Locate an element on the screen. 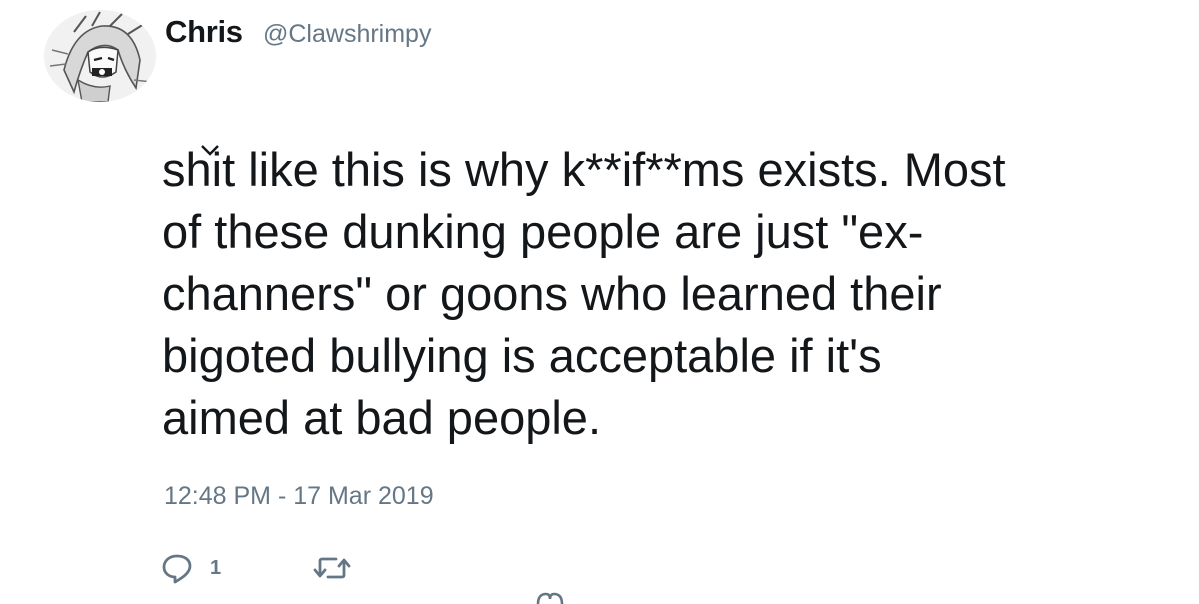 The width and height of the screenshot is (1199, 604). reply-button: 1 is located at coordinates (190, 568).